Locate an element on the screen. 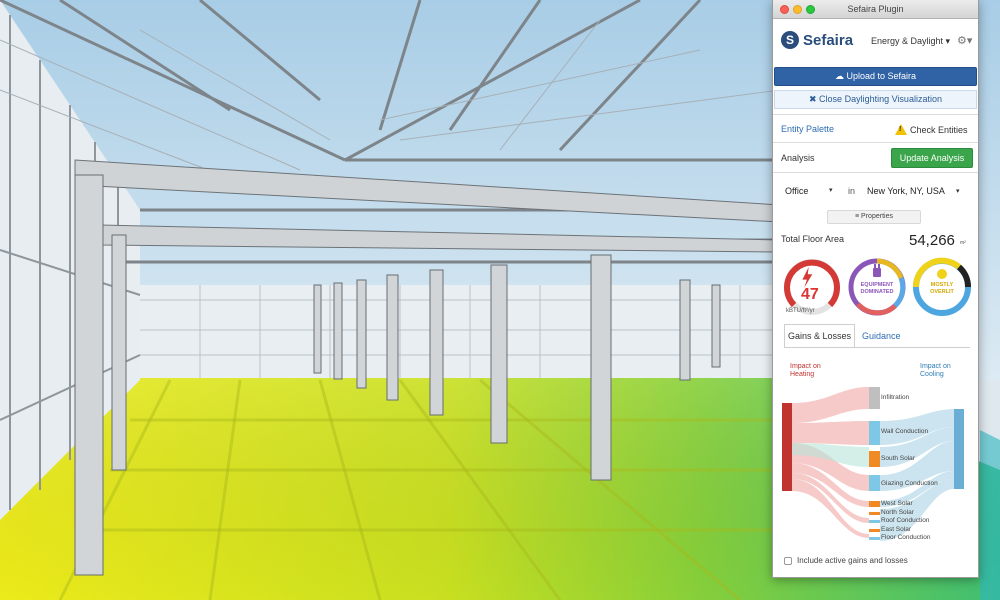 The width and height of the screenshot is (1000, 600). sankey-label: West Solar is located at coordinates (897, 503).